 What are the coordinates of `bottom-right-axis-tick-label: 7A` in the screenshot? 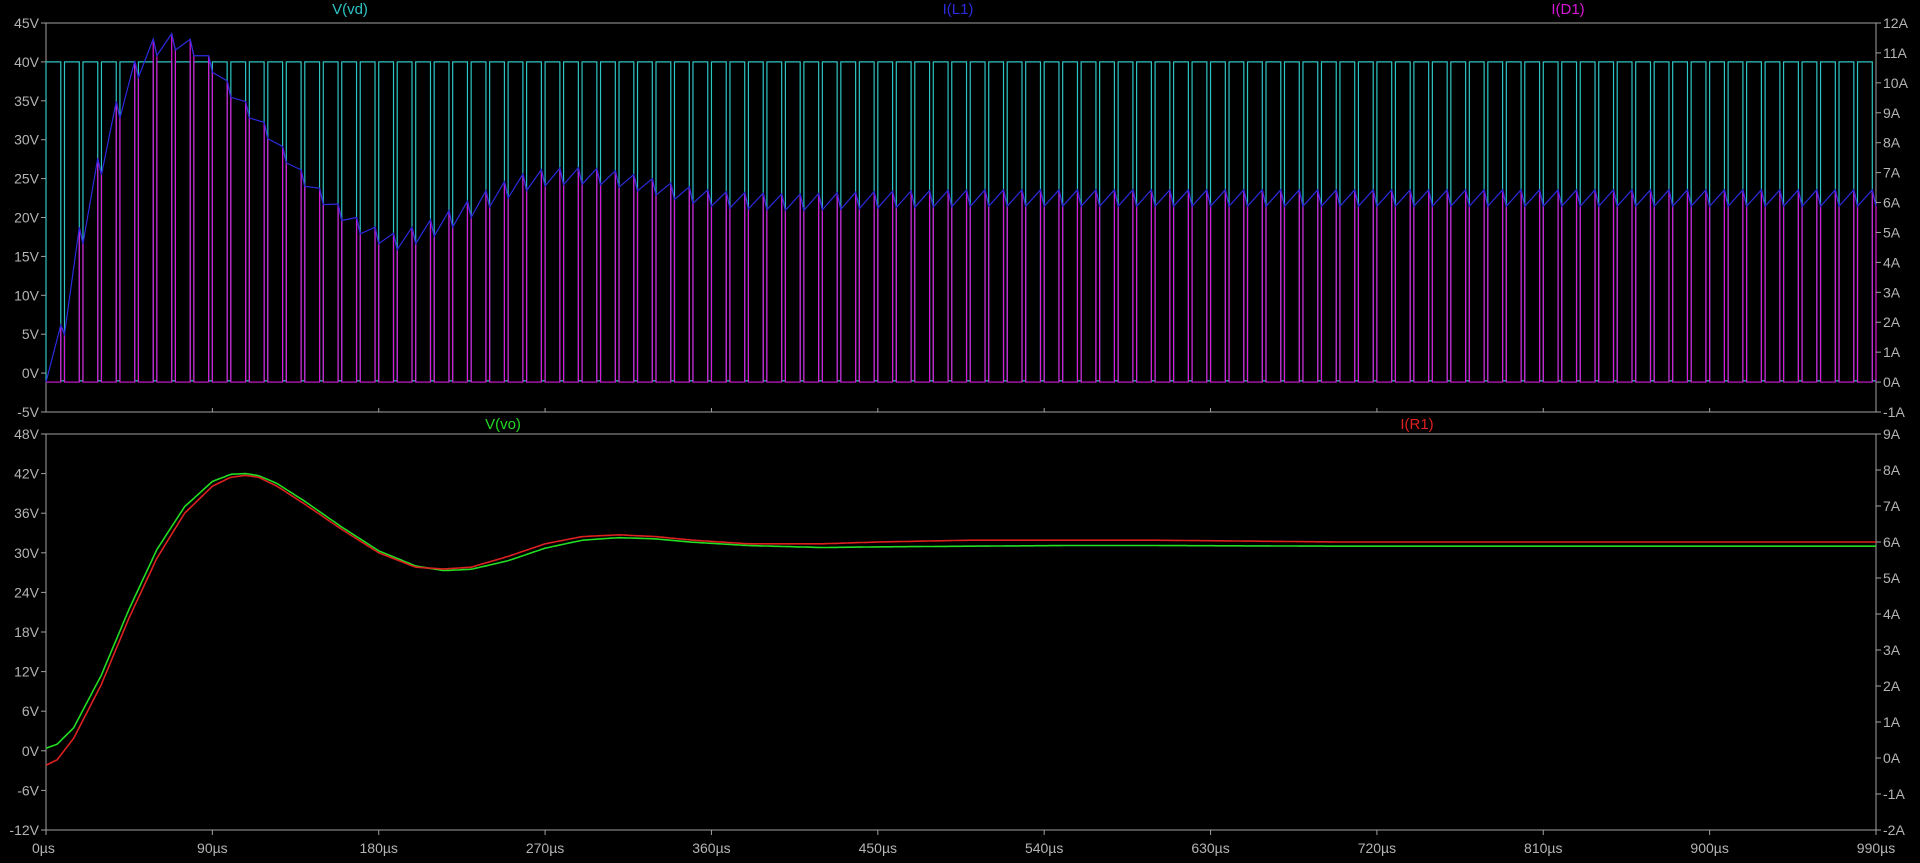 It's located at (1892, 506).